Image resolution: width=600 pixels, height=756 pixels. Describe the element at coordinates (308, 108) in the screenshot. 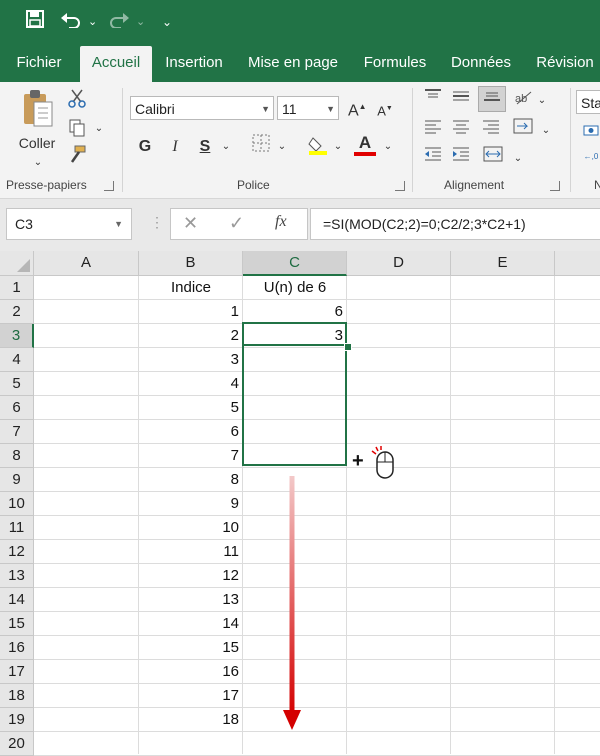

I see `font-size-select: 11 ▼` at that location.